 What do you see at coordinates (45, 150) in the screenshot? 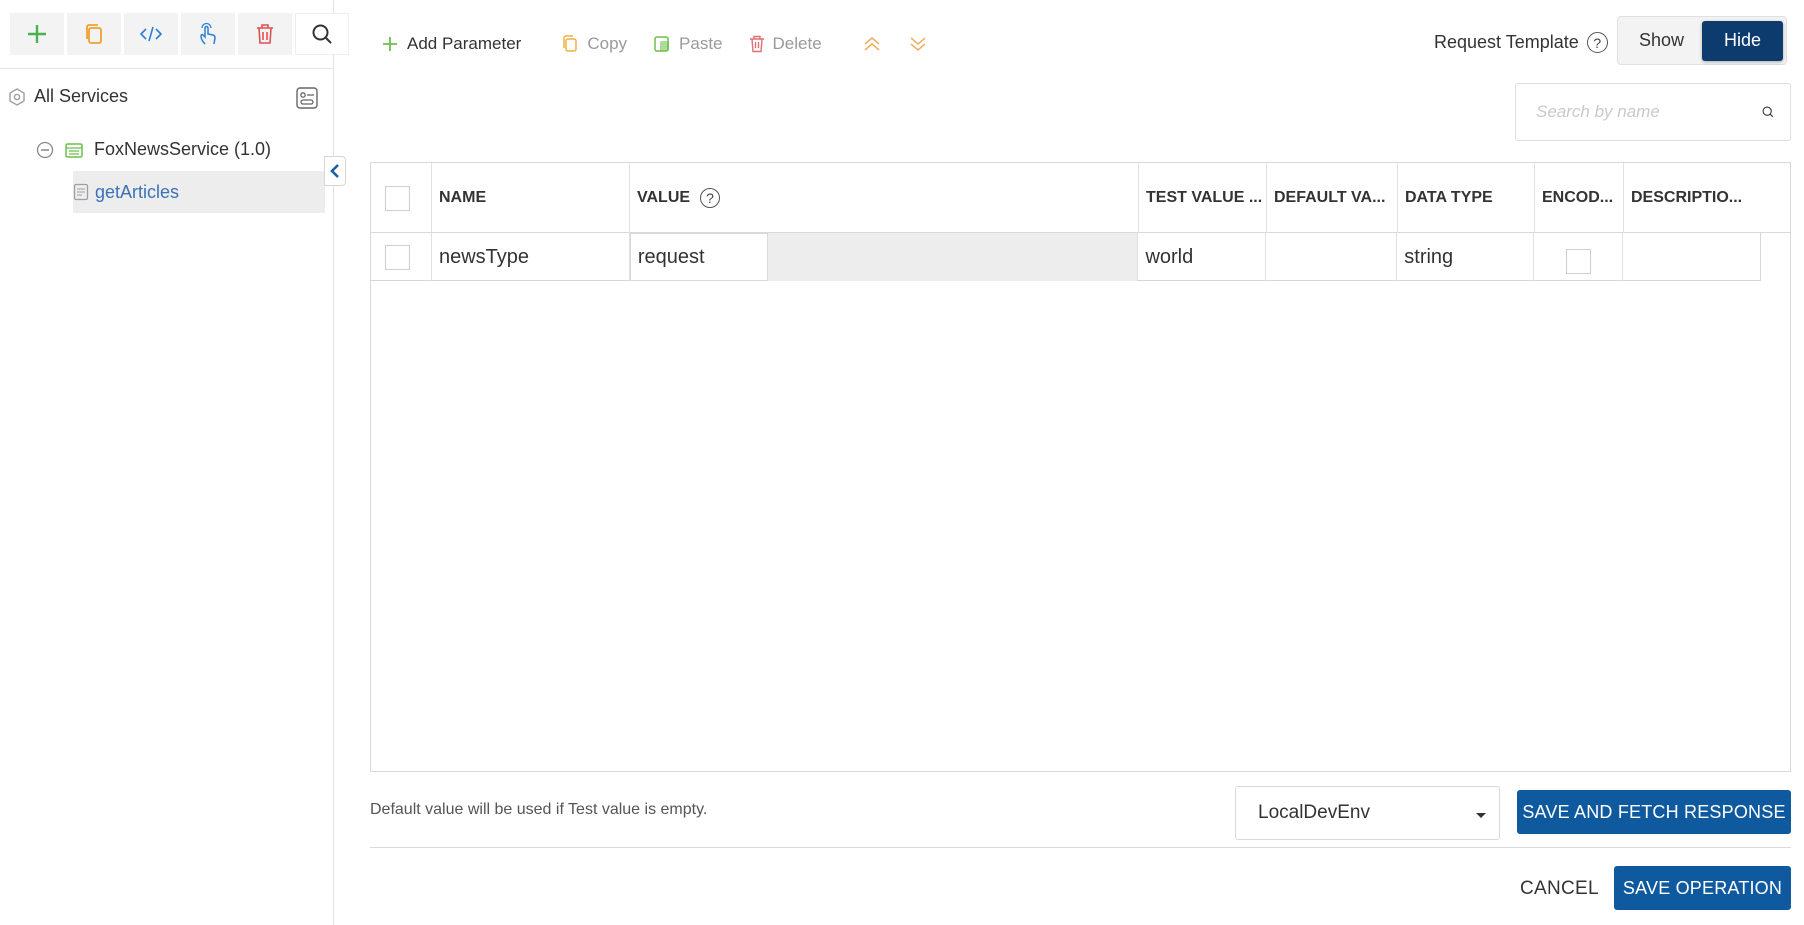
I see `collapse-minus-icon` at bounding box center [45, 150].